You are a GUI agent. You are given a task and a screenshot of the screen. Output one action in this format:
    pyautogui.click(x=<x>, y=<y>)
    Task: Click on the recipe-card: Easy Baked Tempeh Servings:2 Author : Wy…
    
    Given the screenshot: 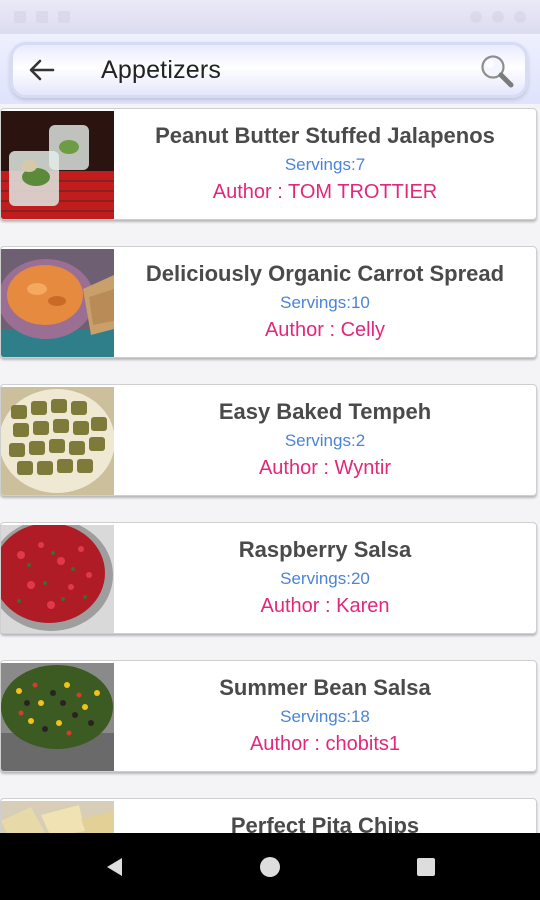 What is the action you would take?
    pyautogui.click(x=270, y=442)
    